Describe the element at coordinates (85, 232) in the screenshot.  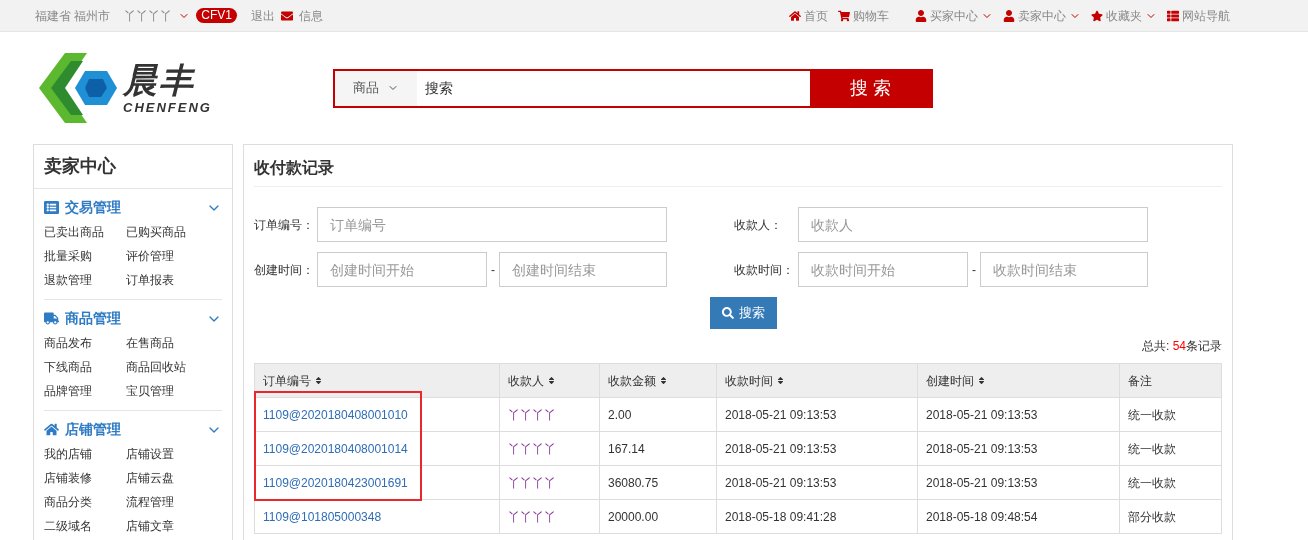
I see `sidebar-link: 已卖出商品` at that location.